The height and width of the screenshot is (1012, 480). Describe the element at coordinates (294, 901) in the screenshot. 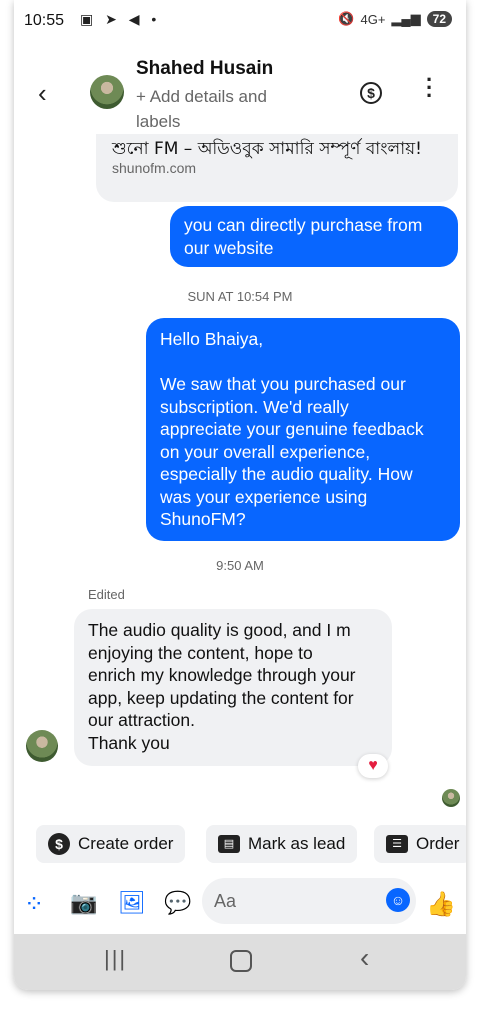

I see `message-input` at that location.